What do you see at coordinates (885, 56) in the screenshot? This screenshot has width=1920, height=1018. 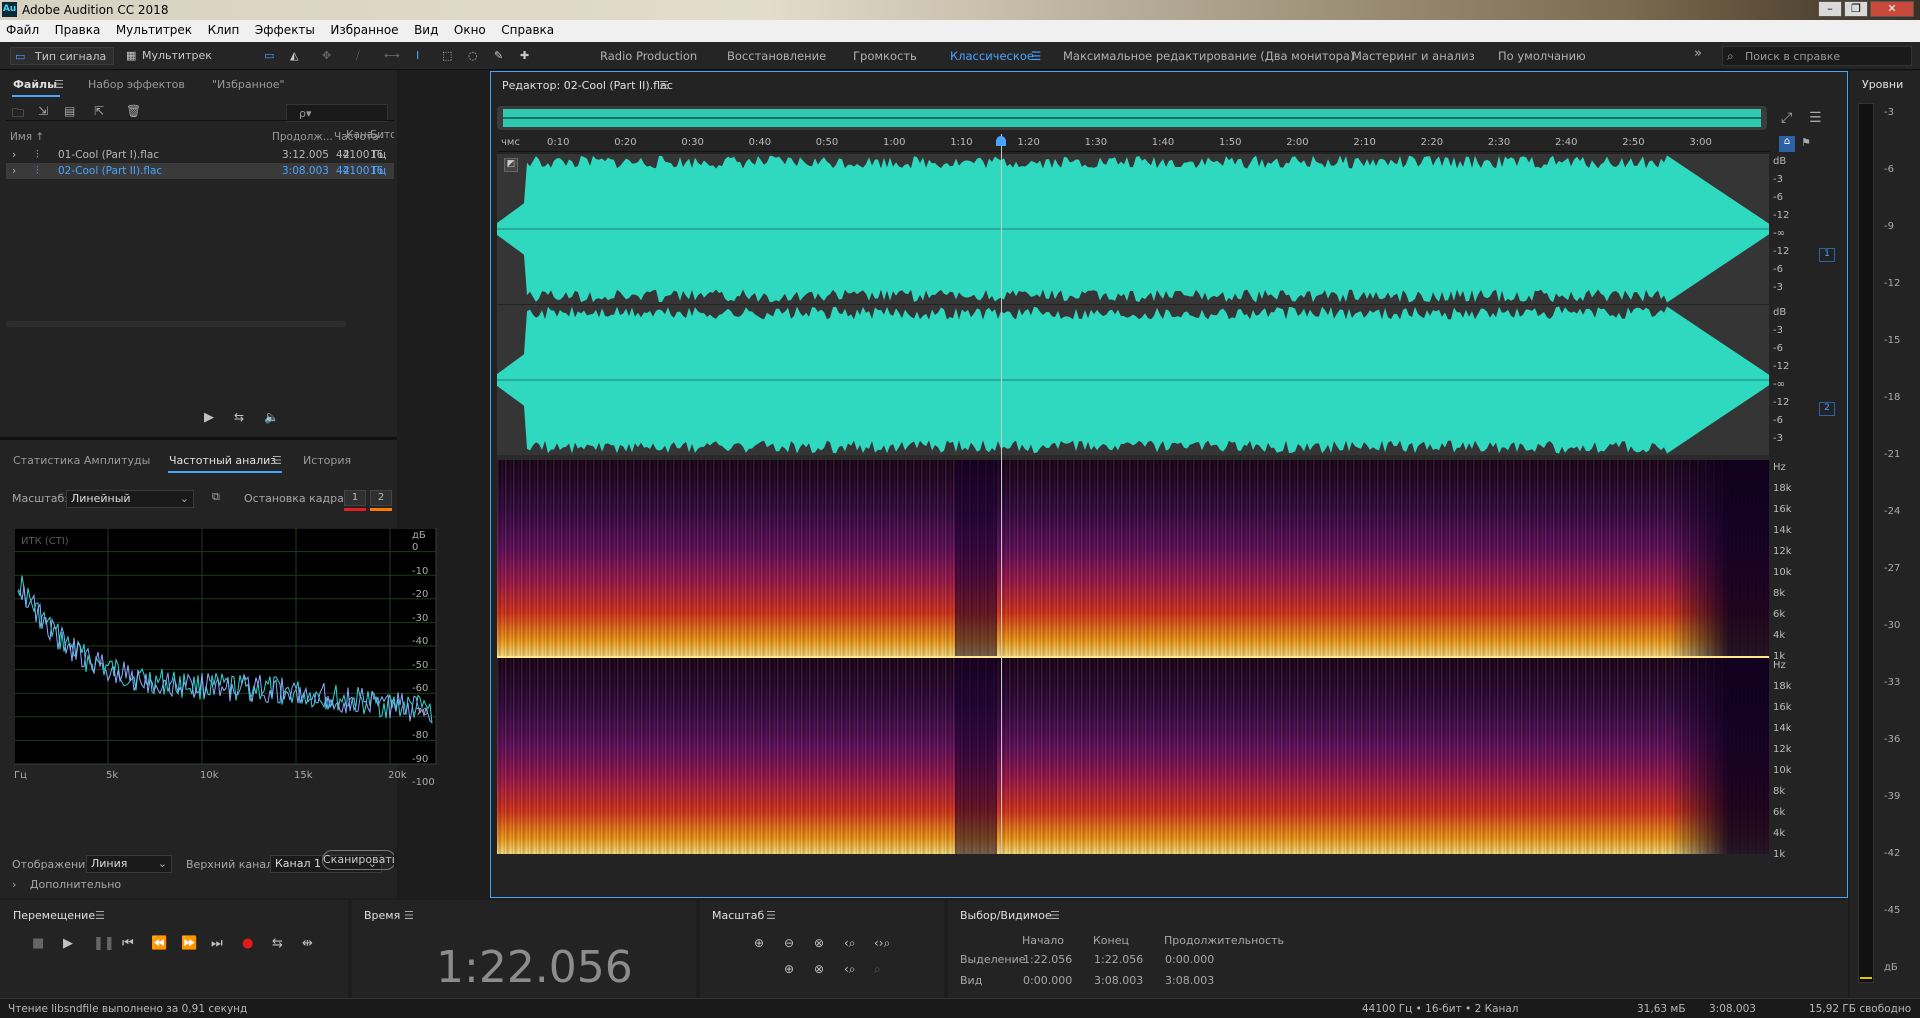 I see `workspace-loudness: Громкость` at bounding box center [885, 56].